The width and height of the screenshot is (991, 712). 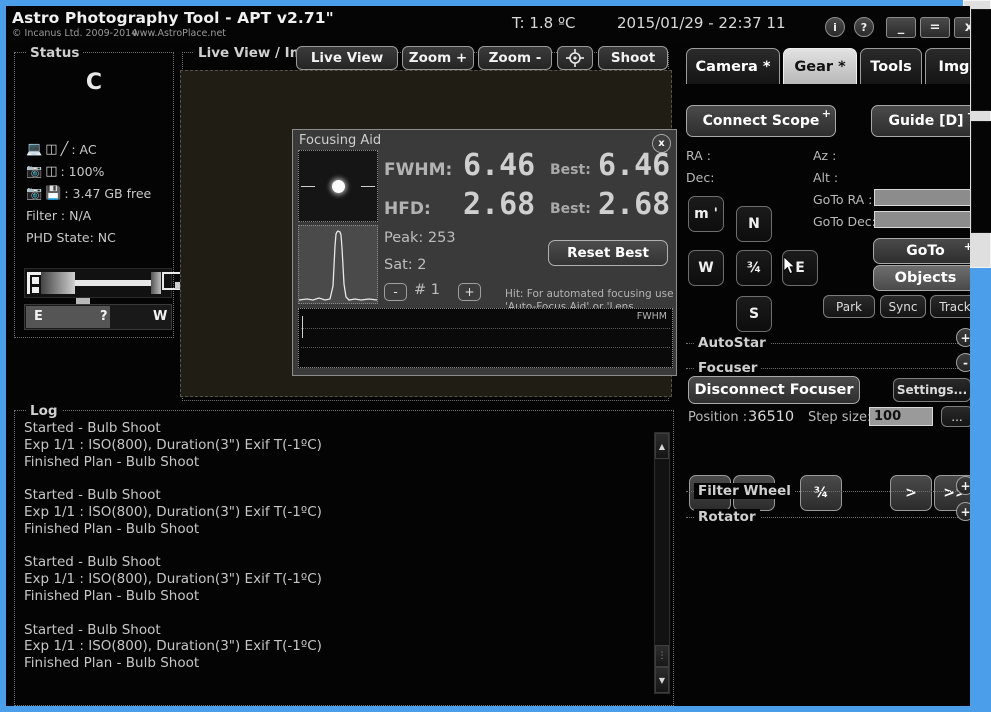 I want to click on fwhm-best-label: Best:, so click(x=570, y=170).